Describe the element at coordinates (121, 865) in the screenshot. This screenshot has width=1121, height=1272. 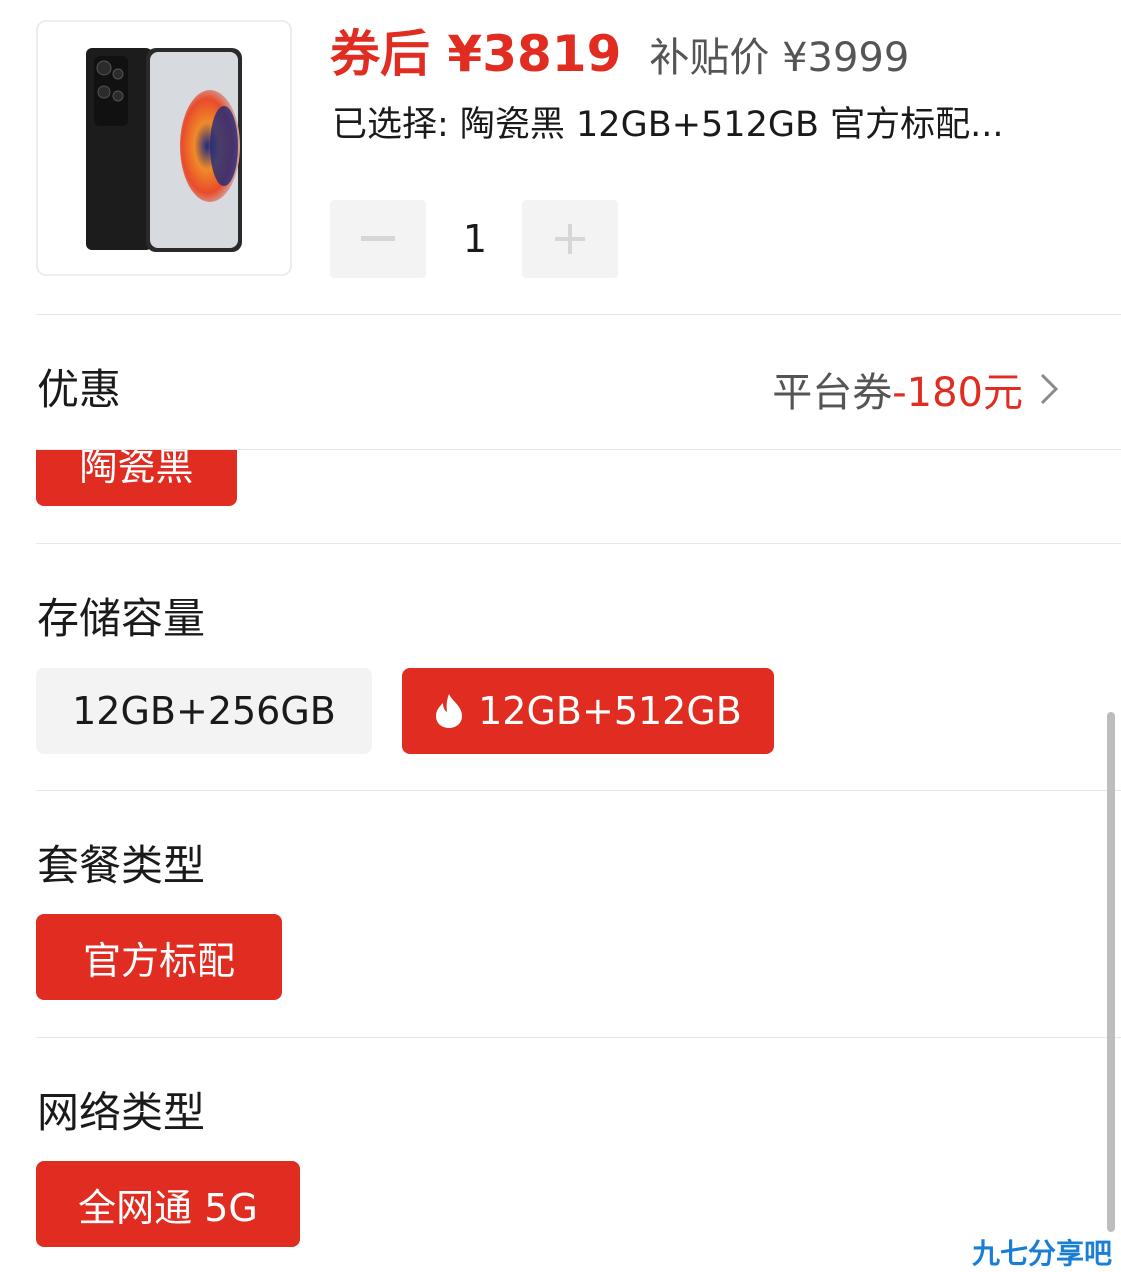
I see `package-title: 套餐类型` at that location.